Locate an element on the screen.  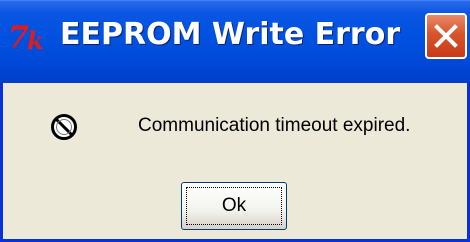
svg-text: 7 is located at coordinates (18, 37).